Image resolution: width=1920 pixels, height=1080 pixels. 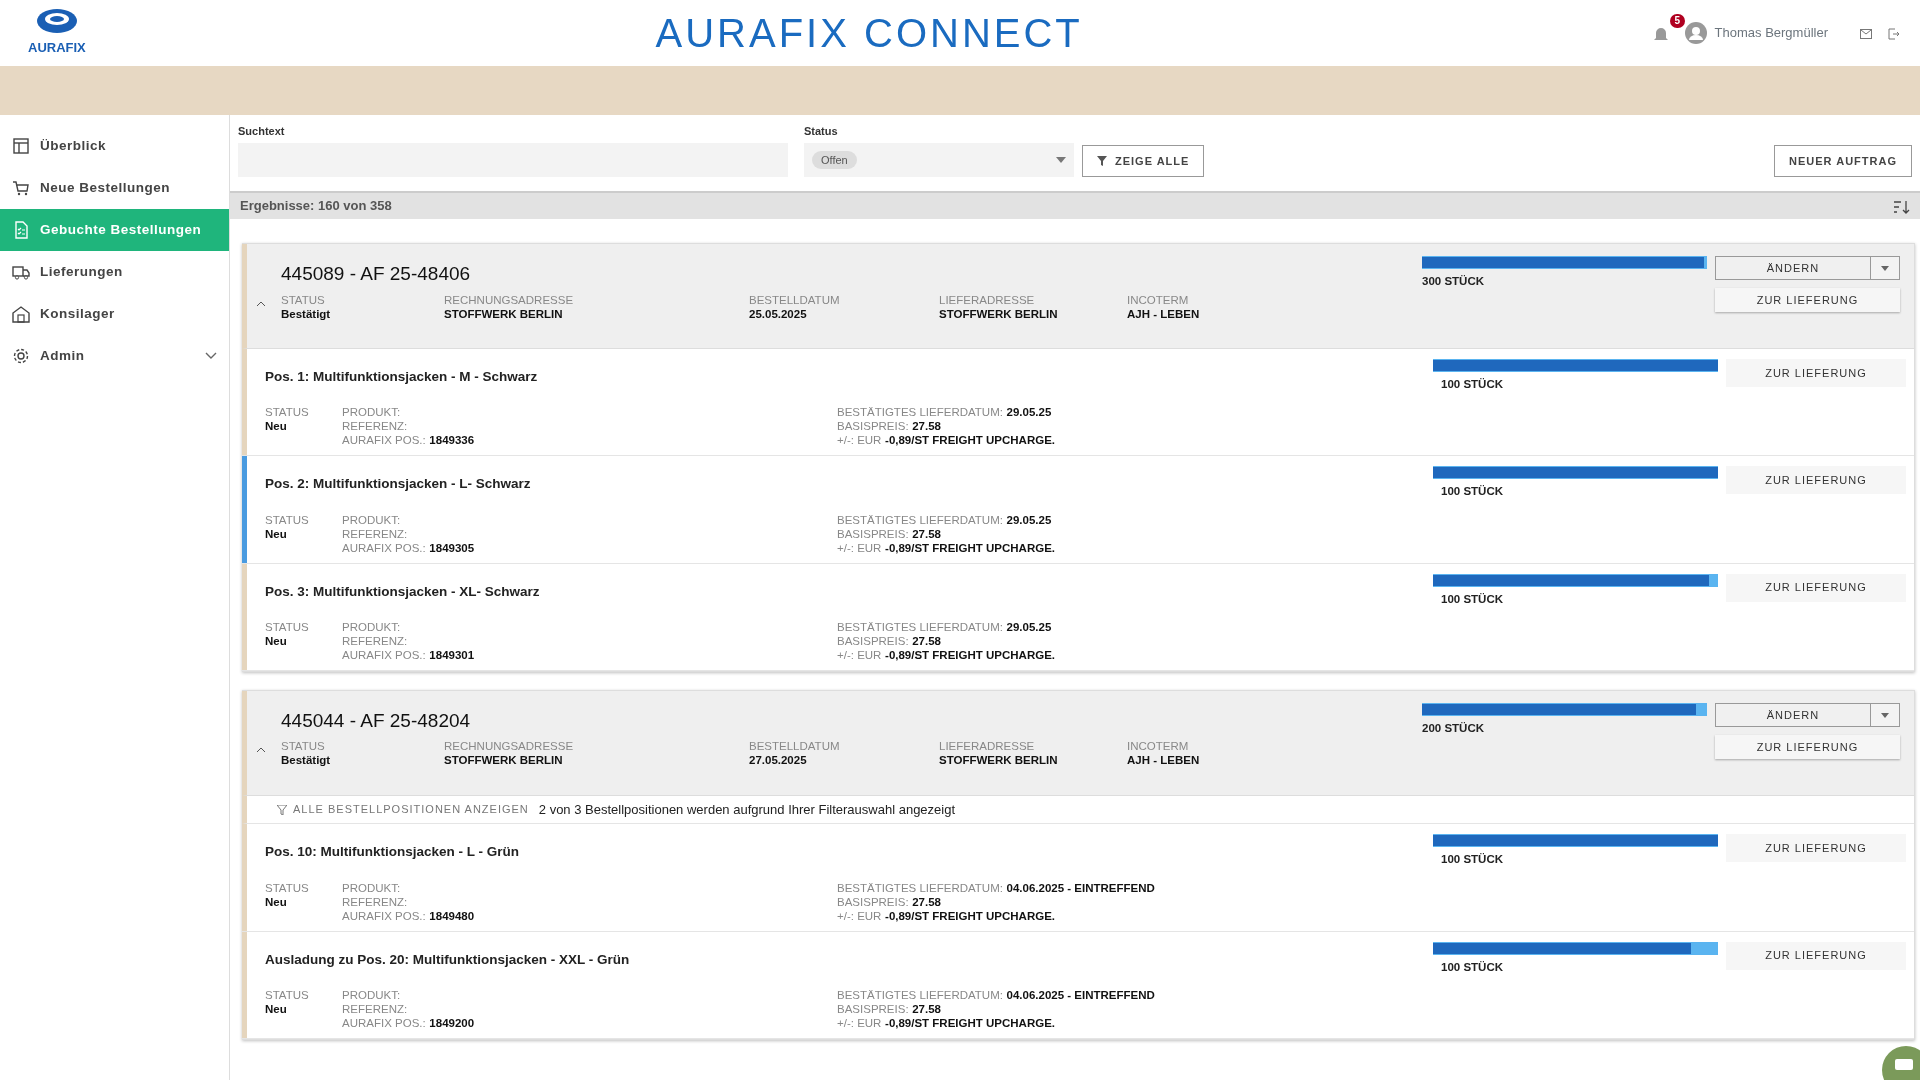 I want to click on show-all-button: ZEIGE ALLE, so click(x=1143, y=161).